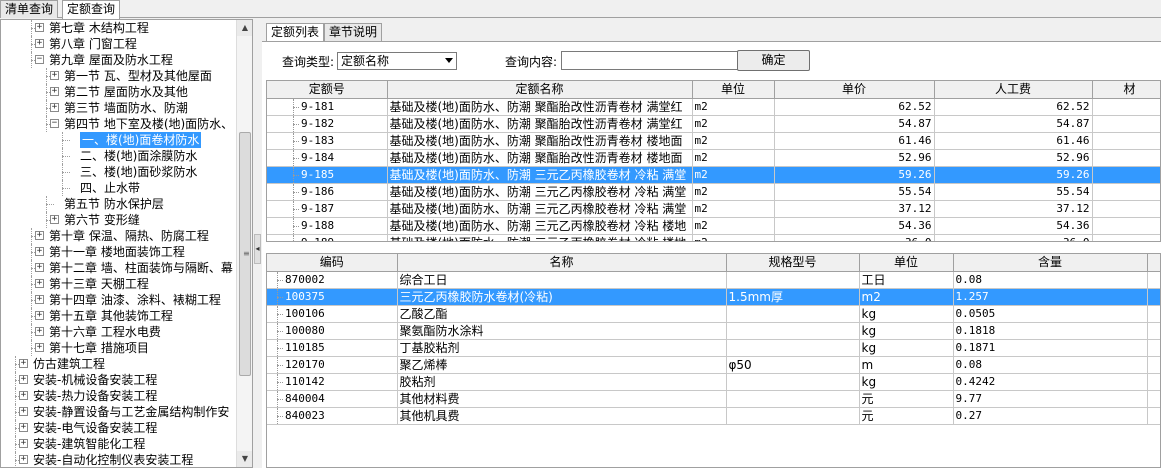 The height and width of the screenshot is (468, 1161). What do you see at coordinates (1050, 297) in the screenshot?
I see `material-qty-cell: 1.257` at bounding box center [1050, 297].